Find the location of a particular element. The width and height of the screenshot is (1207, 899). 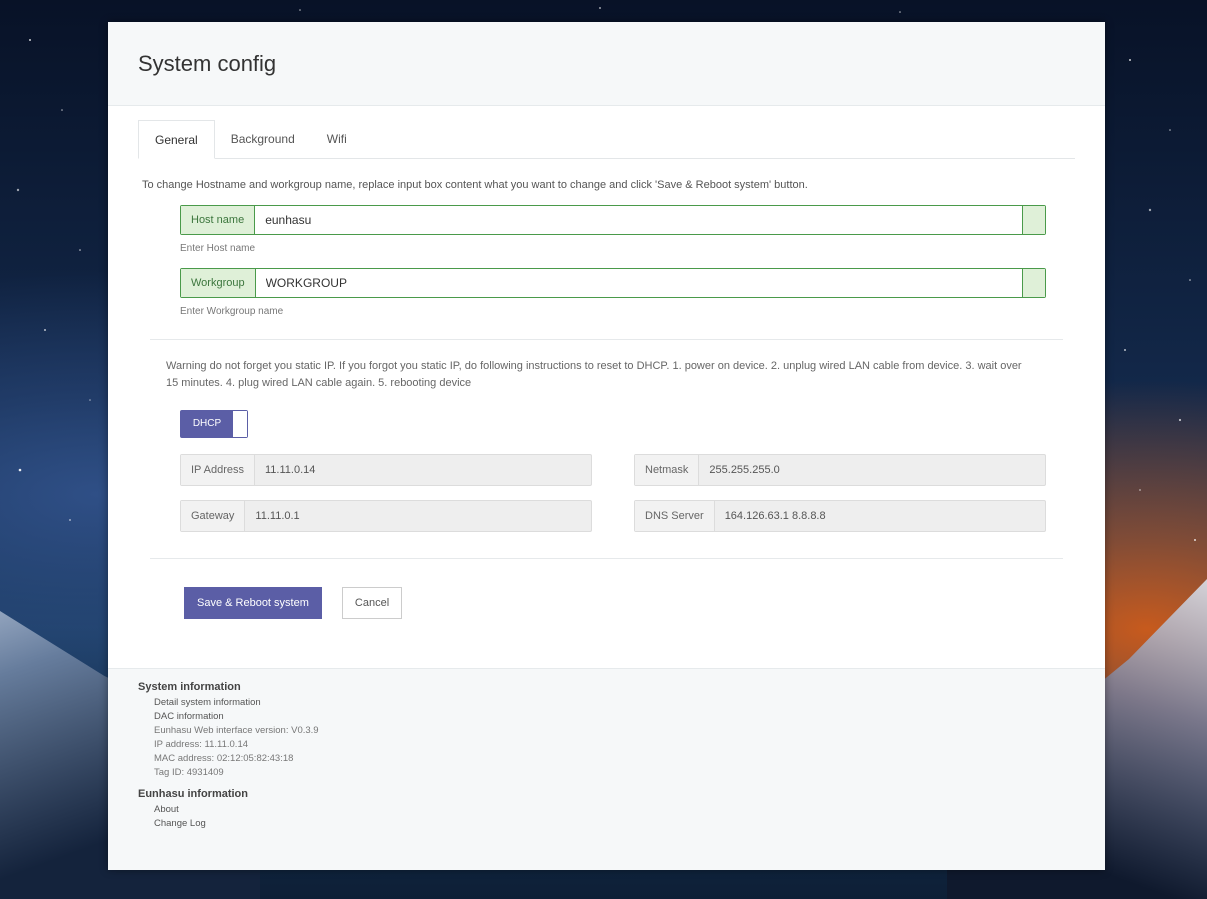

hostname-valid-indicator is located at coordinates (1033, 220).